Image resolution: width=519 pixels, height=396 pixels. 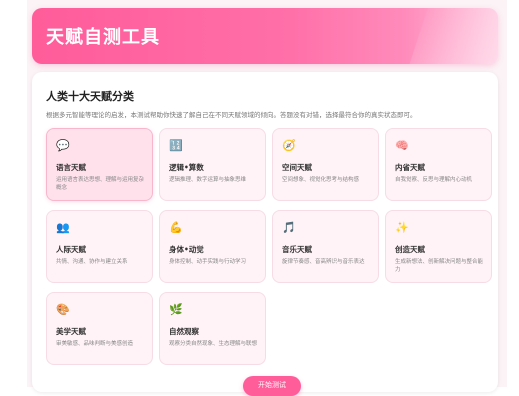 What do you see at coordinates (103, 37) in the screenshot?
I see `app-title: 天赋自测工具` at bounding box center [103, 37].